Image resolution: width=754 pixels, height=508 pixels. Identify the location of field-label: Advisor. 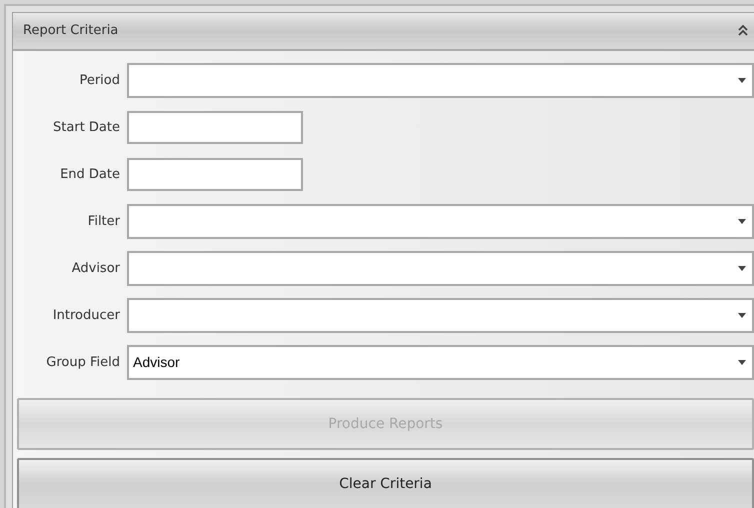
(95, 269).